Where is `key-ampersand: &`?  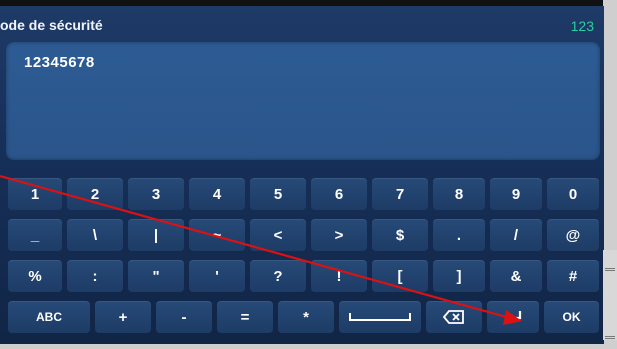 key-ampersand: & is located at coordinates (516, 276).